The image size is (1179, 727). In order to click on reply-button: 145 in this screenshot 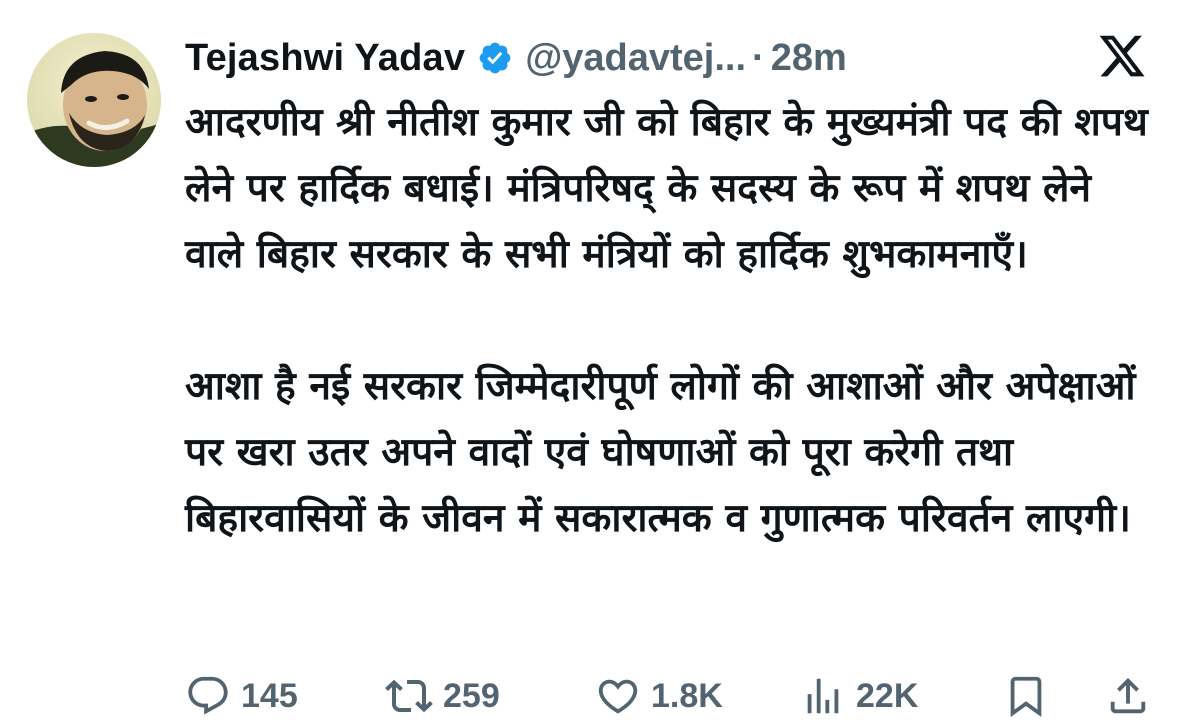, I will do `click(241, 696)`.